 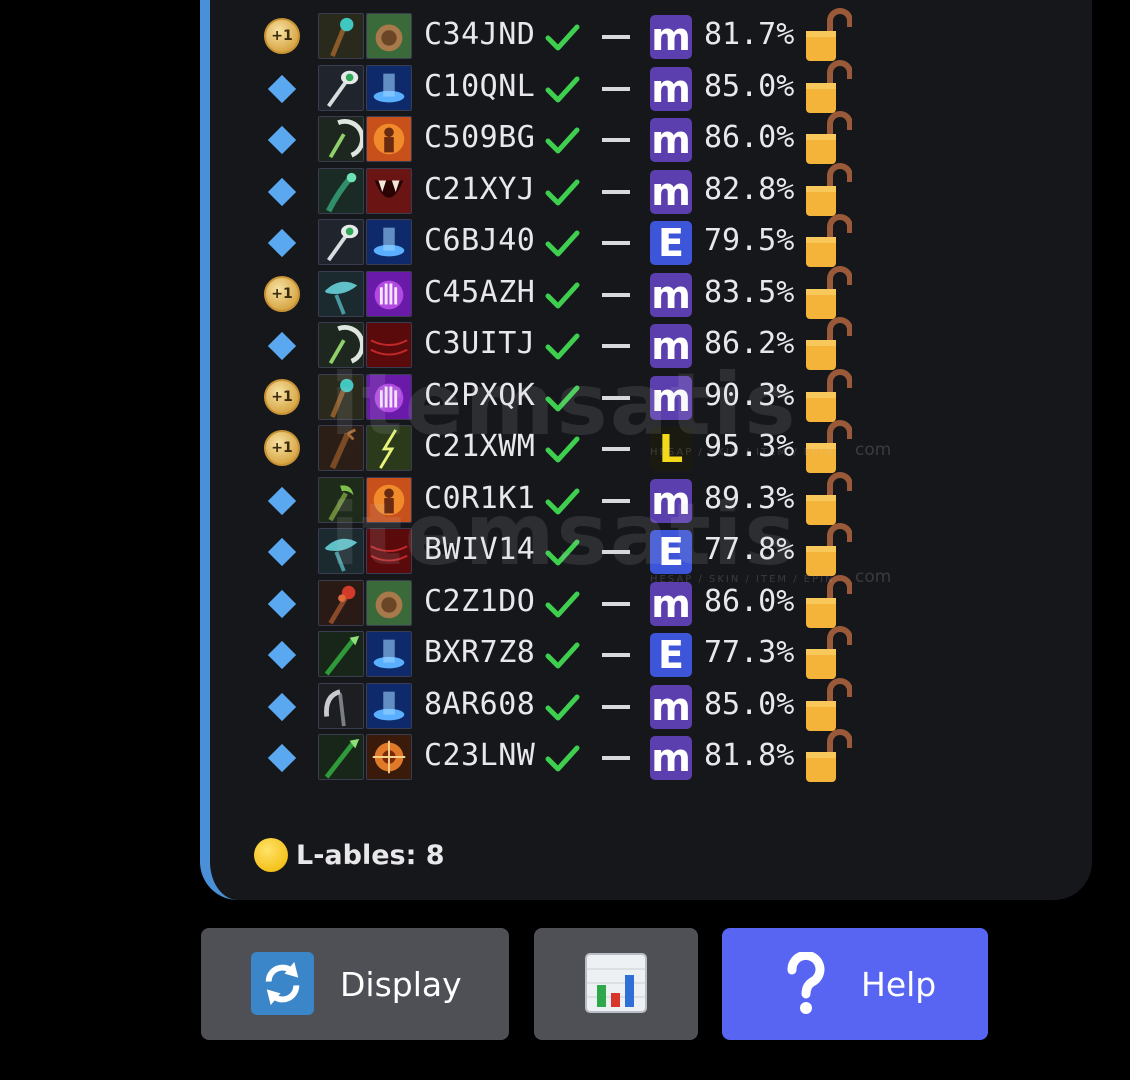 What do you see at coordinates (480, 498) in the screenshot?
I see `item-code: C0R1K1` at bounding box center [480, 498].